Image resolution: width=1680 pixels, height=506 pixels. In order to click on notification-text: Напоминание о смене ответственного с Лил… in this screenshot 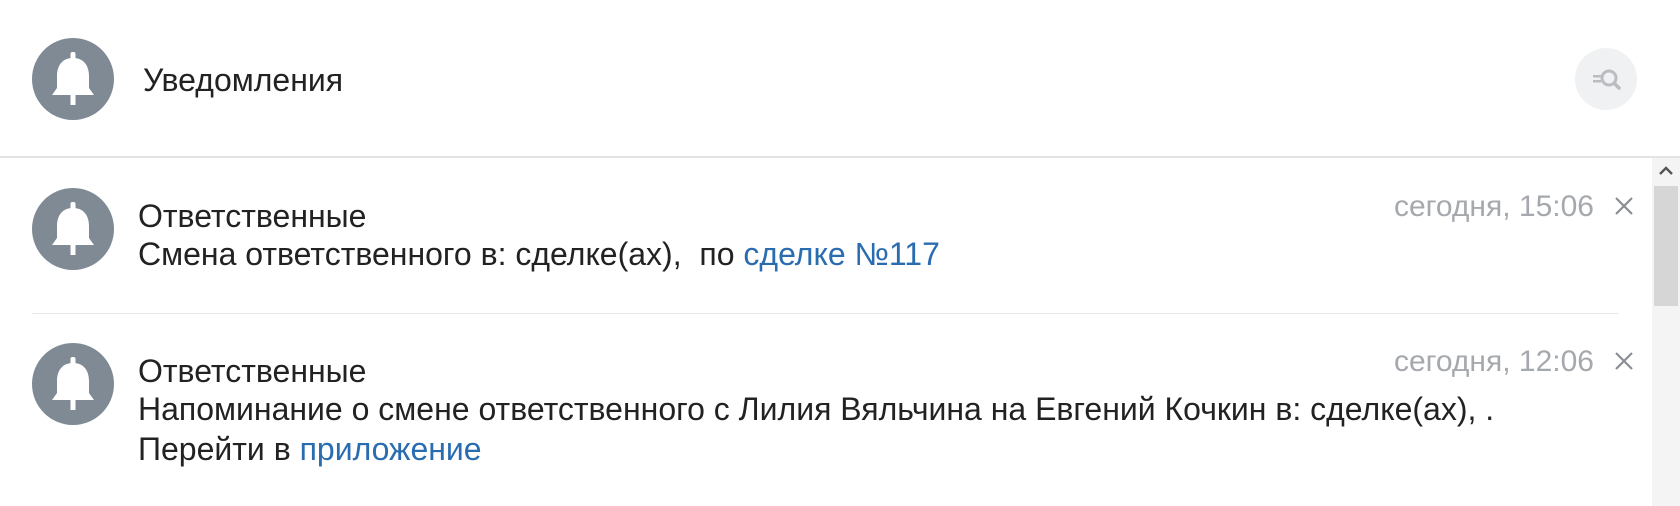, I will do `click(858, 429)`.